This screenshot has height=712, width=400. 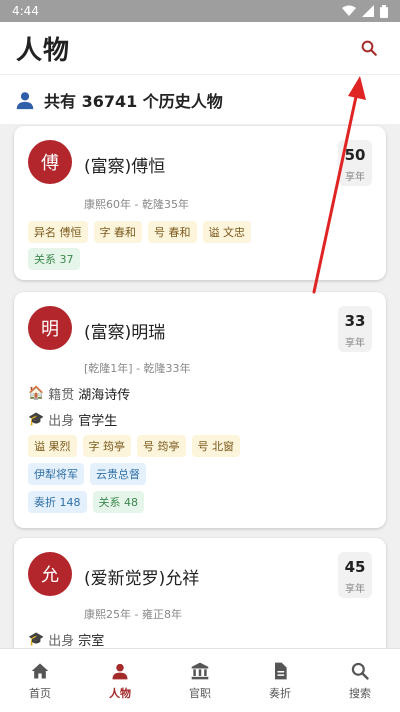 I want to click on nav-label: 奏折, so click(x=280, y=693).